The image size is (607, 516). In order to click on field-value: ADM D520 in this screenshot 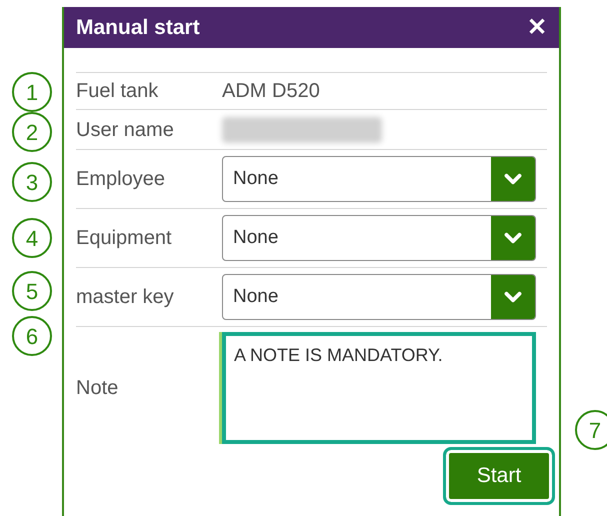, I will do `click(271, 91)`.